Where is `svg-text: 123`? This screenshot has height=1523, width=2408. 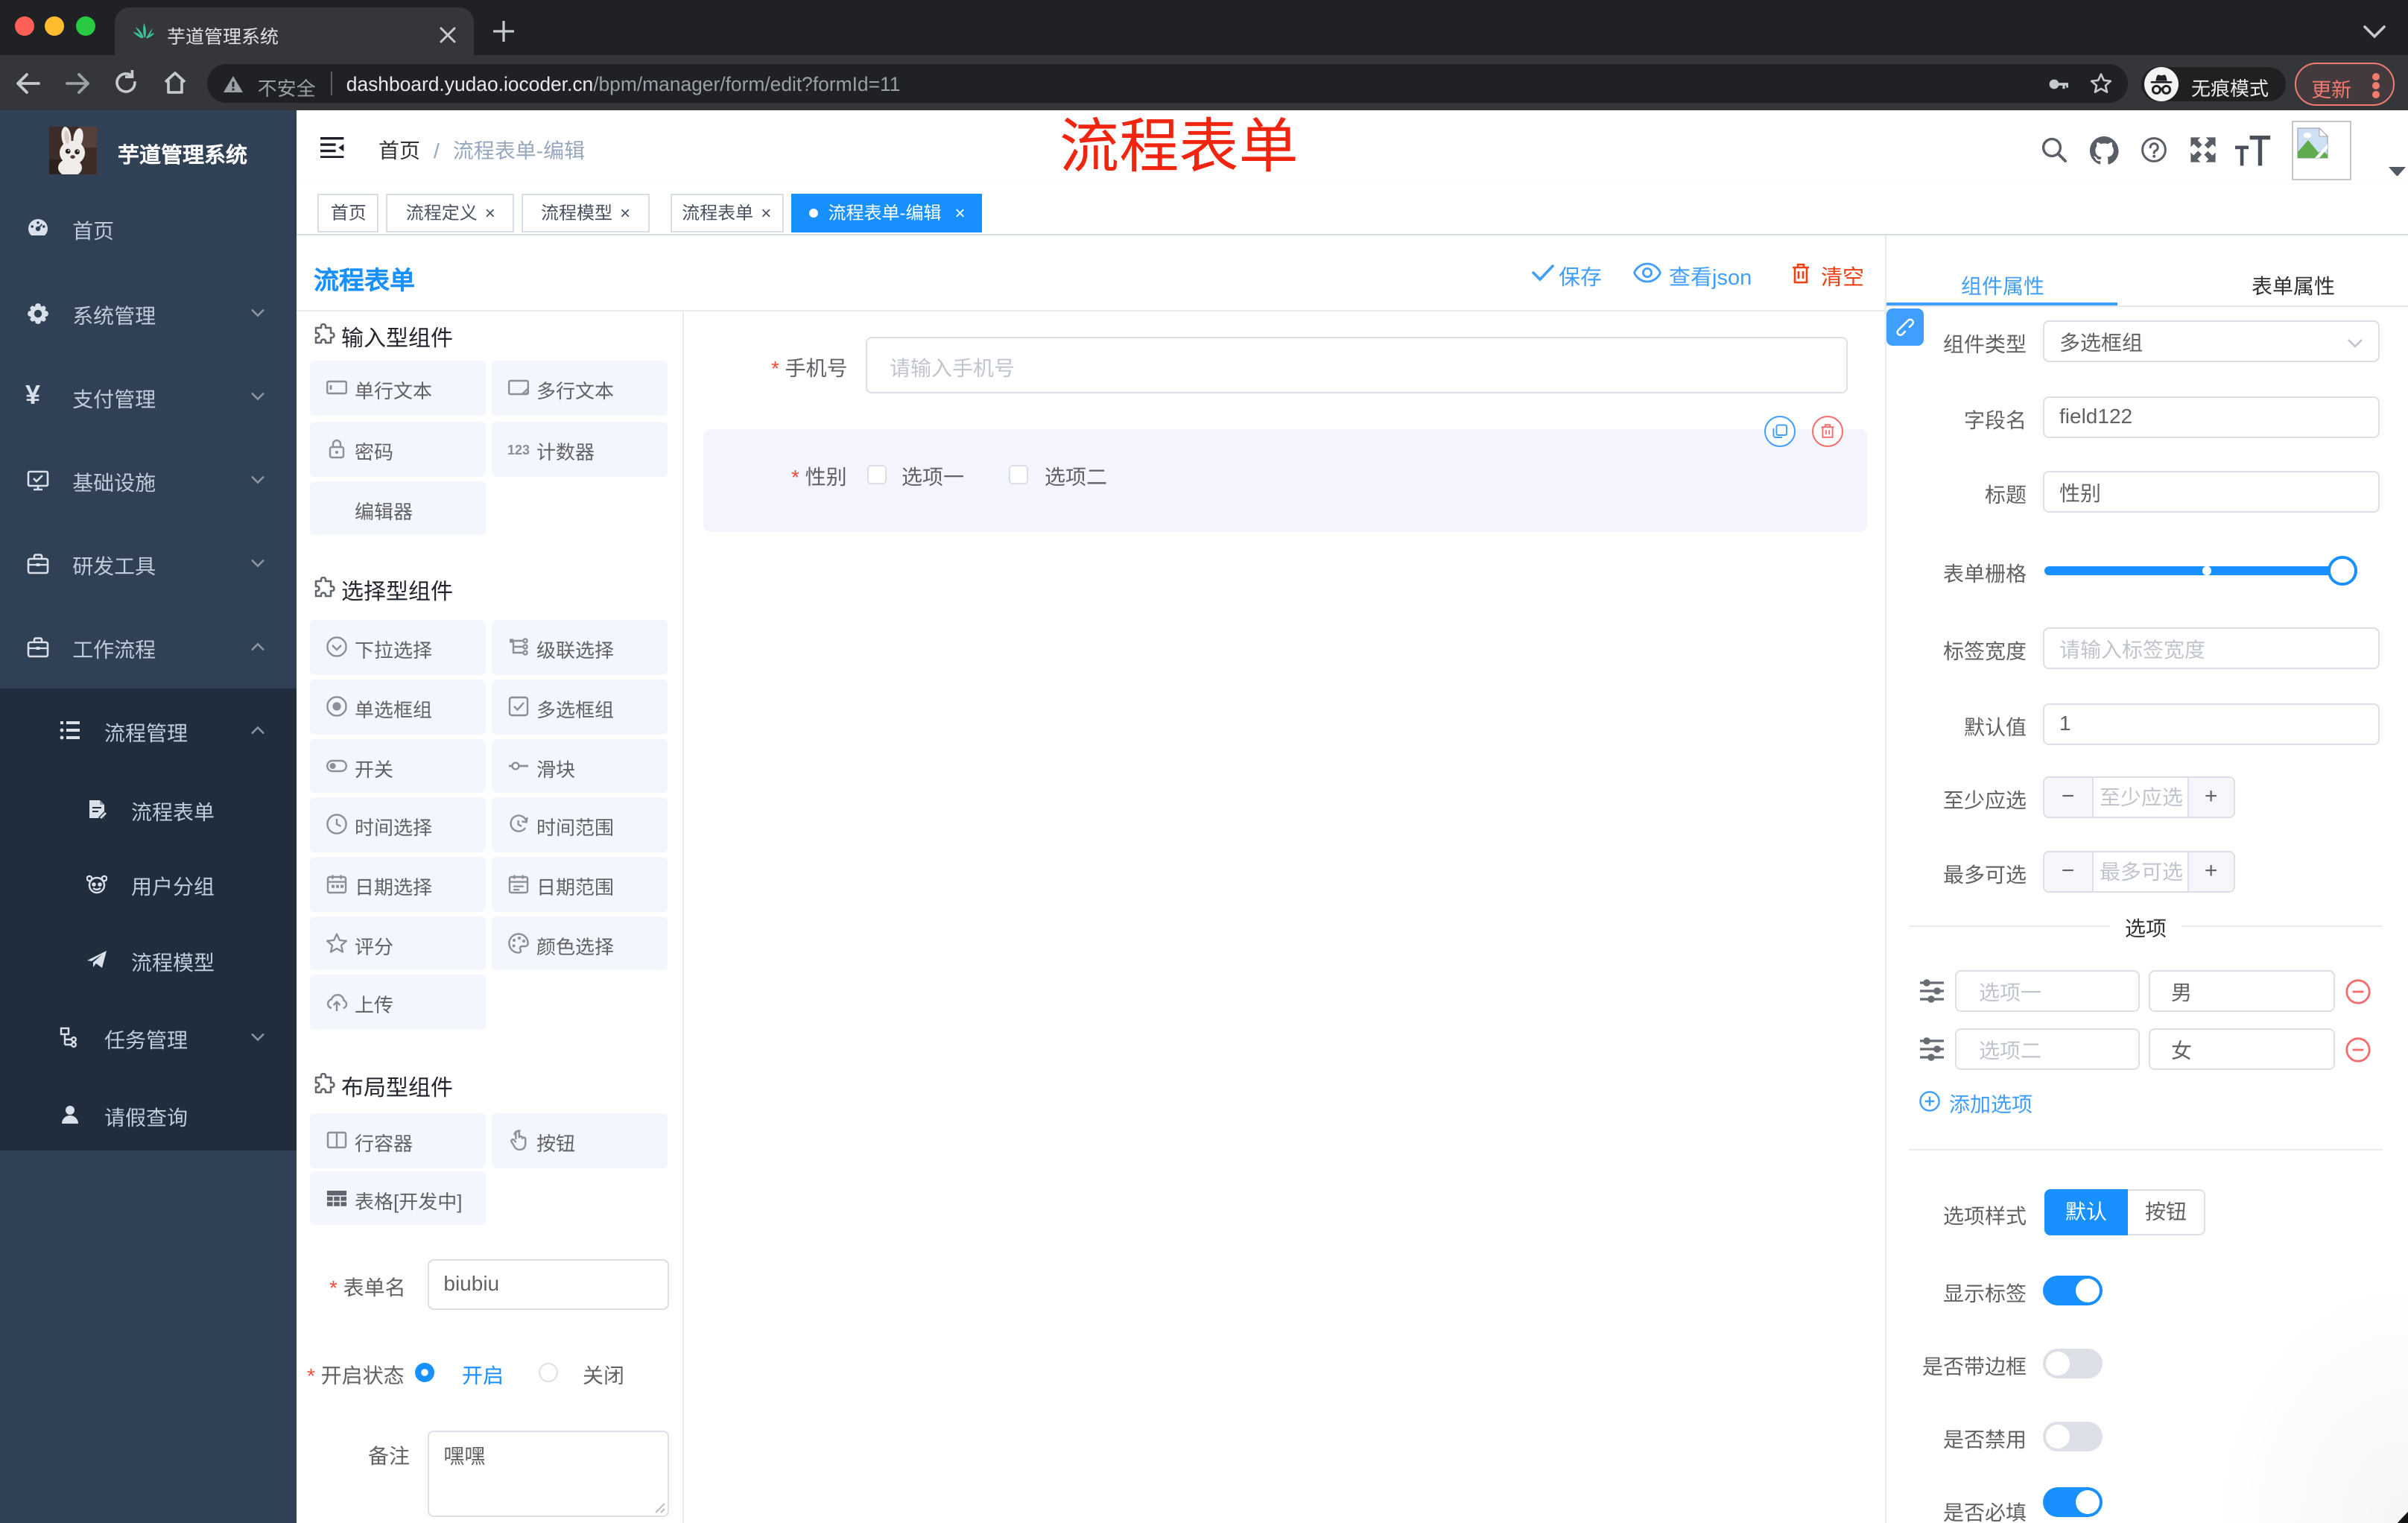
svg-text: 123 is located at coordinates (518, 450).